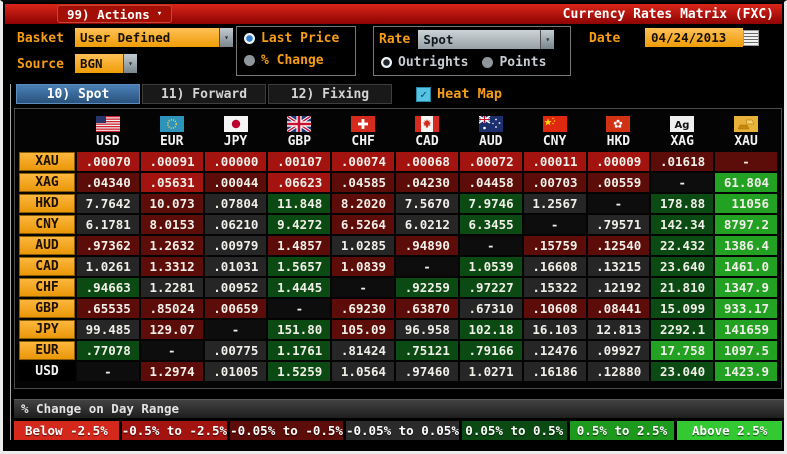 The height and width of the screenshot is (454, 787). Describe the element at coordinates (154, 37) in the screenshot. I see `basket-dropdown: User Defined ▾` at that location.